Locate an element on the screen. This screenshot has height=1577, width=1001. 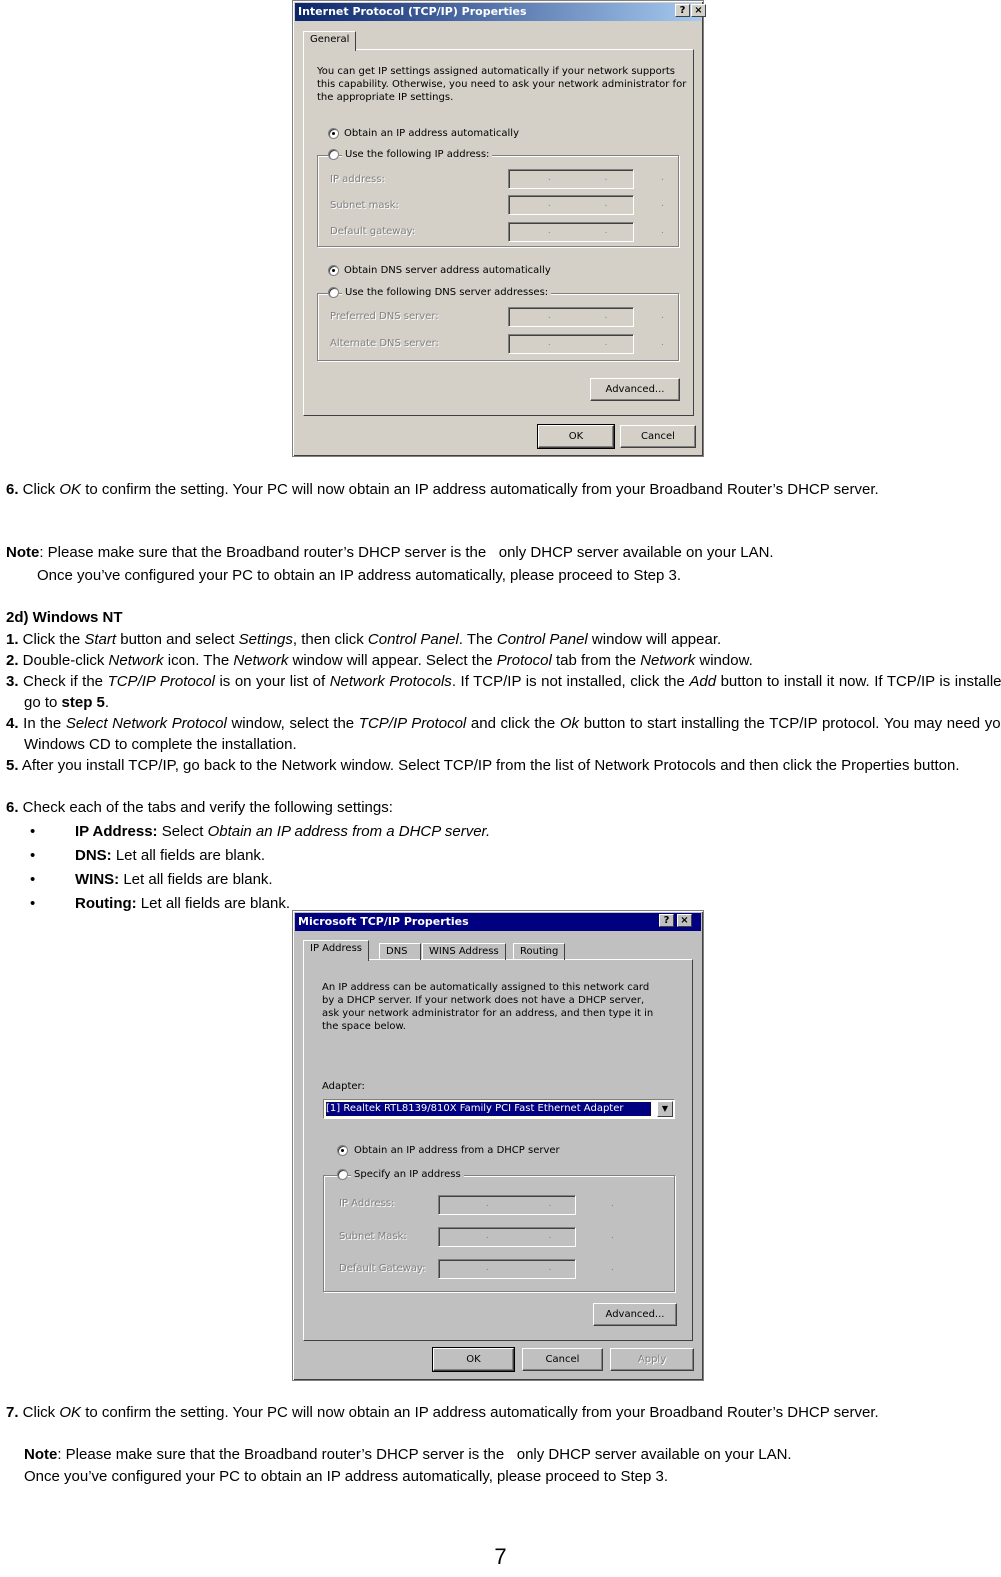
step-text: step 5 is located at coordinates (83, 702).